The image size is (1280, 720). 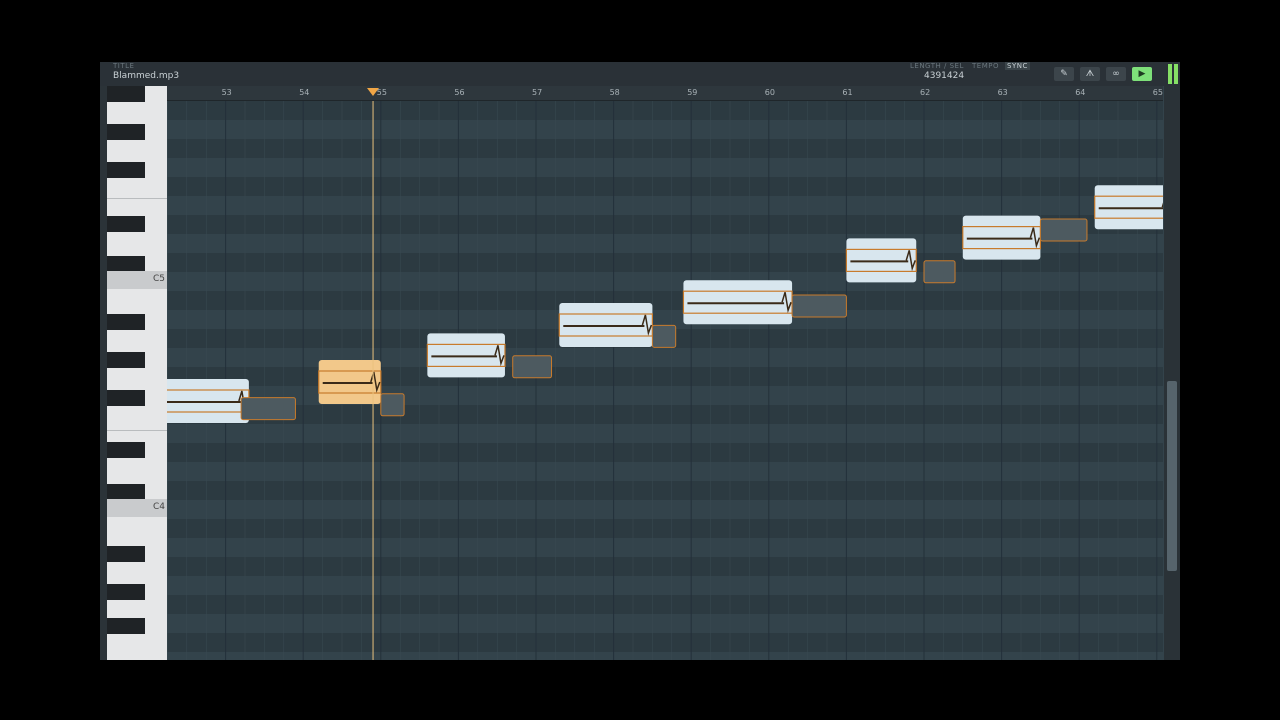 What do you see at coordinates (1116, 74) in the screenshot?
I see `link-tool-icon: ∞` at bounding box center [1116, 74].